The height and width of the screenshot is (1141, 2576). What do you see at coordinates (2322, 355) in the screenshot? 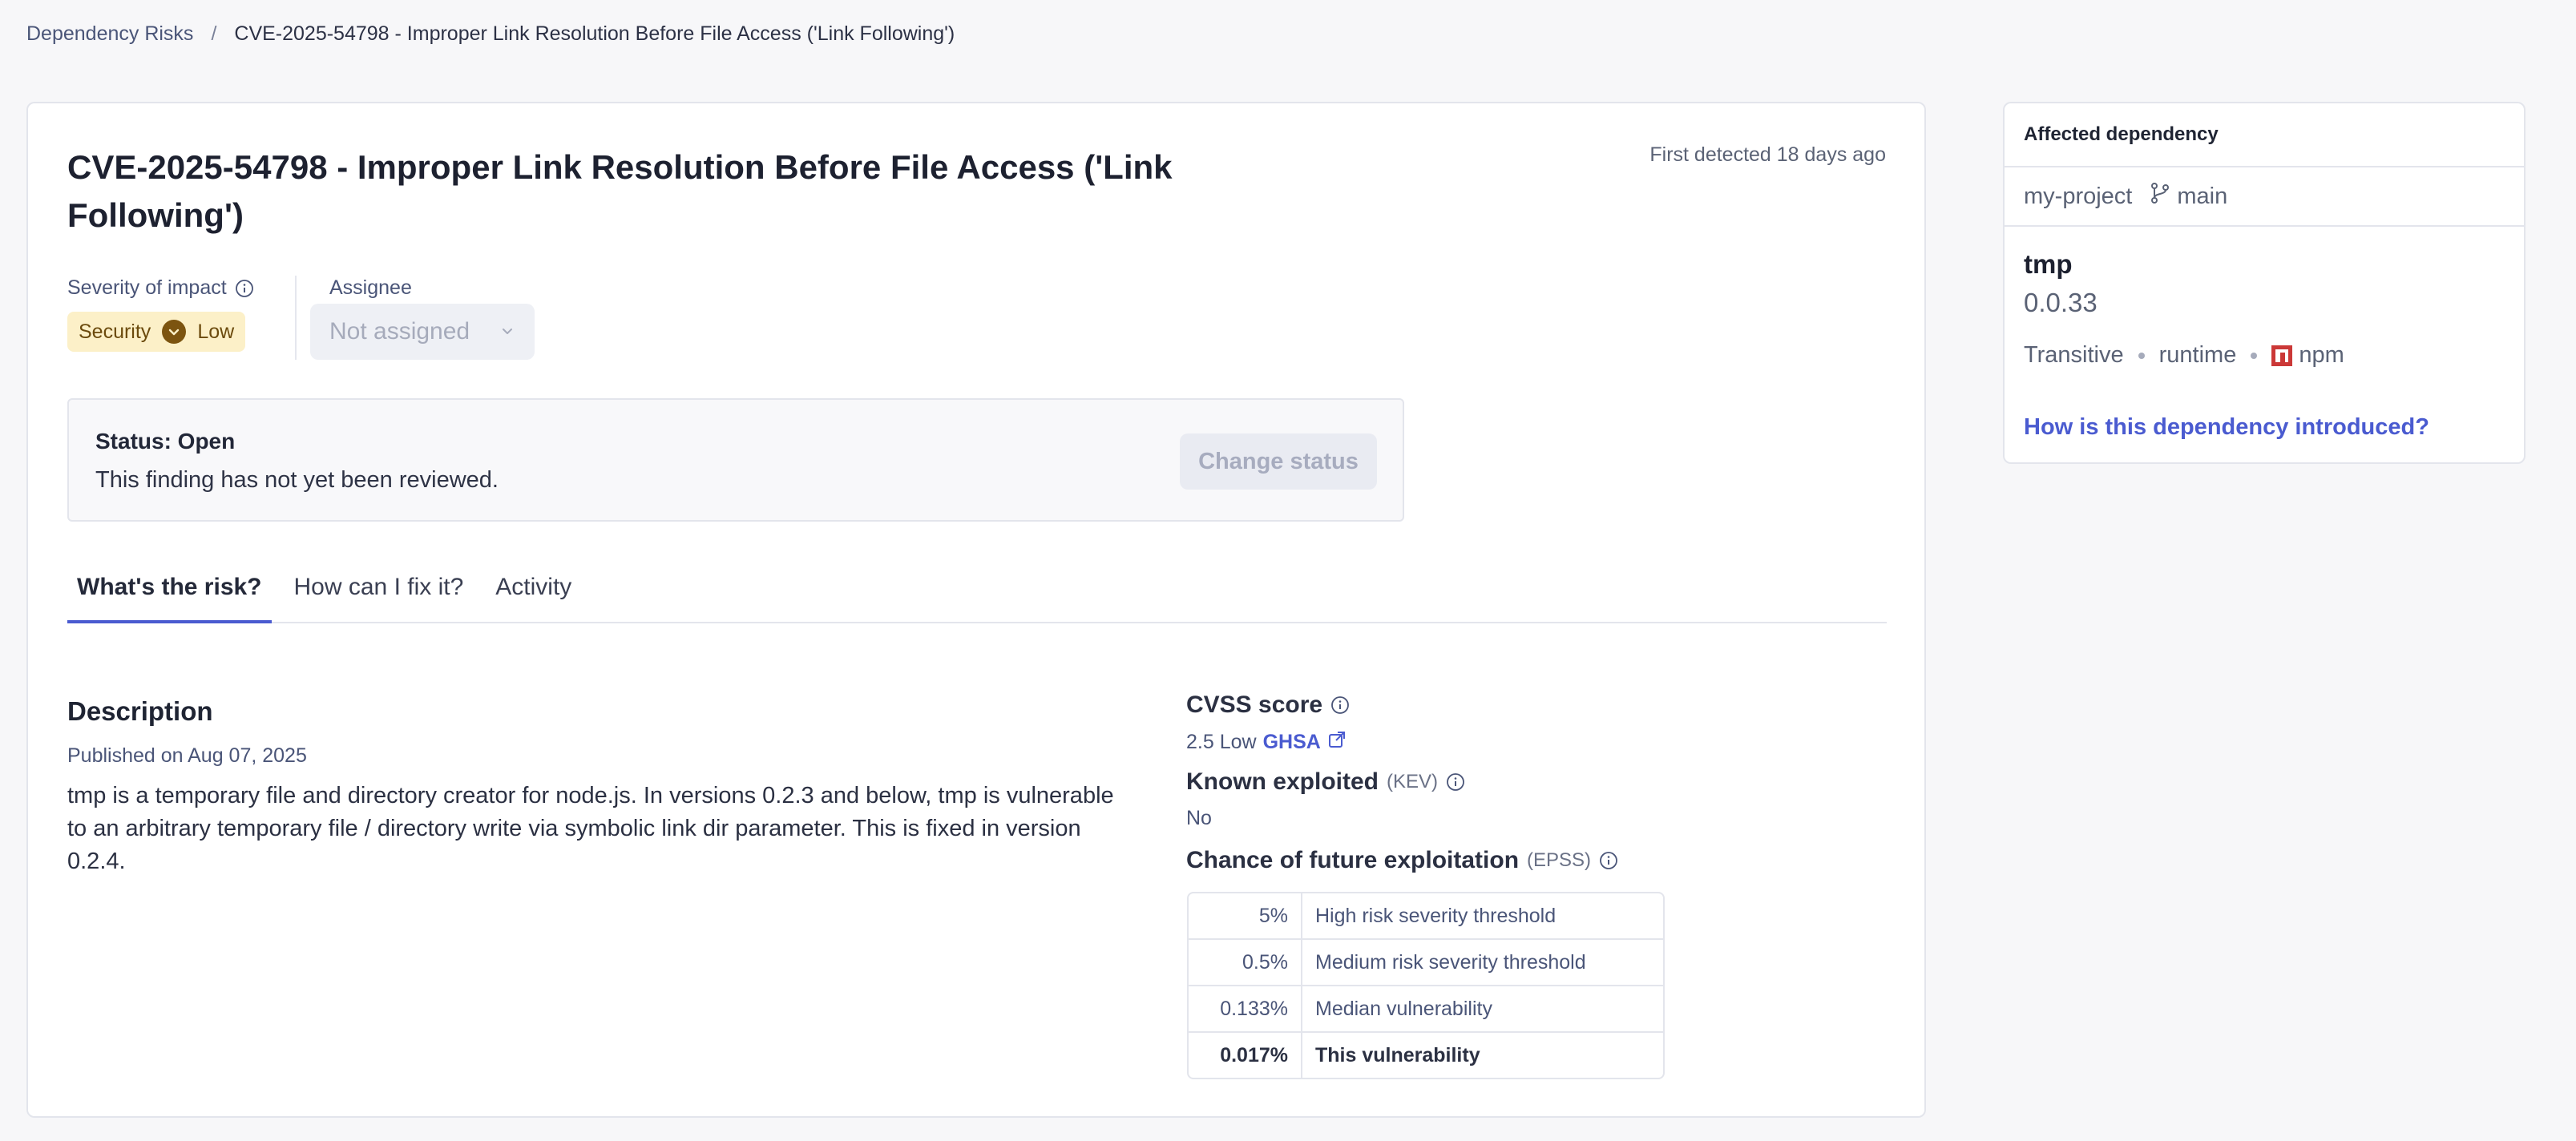
I see `ecosystem-name: npm` at bounding box center [2322, 355].